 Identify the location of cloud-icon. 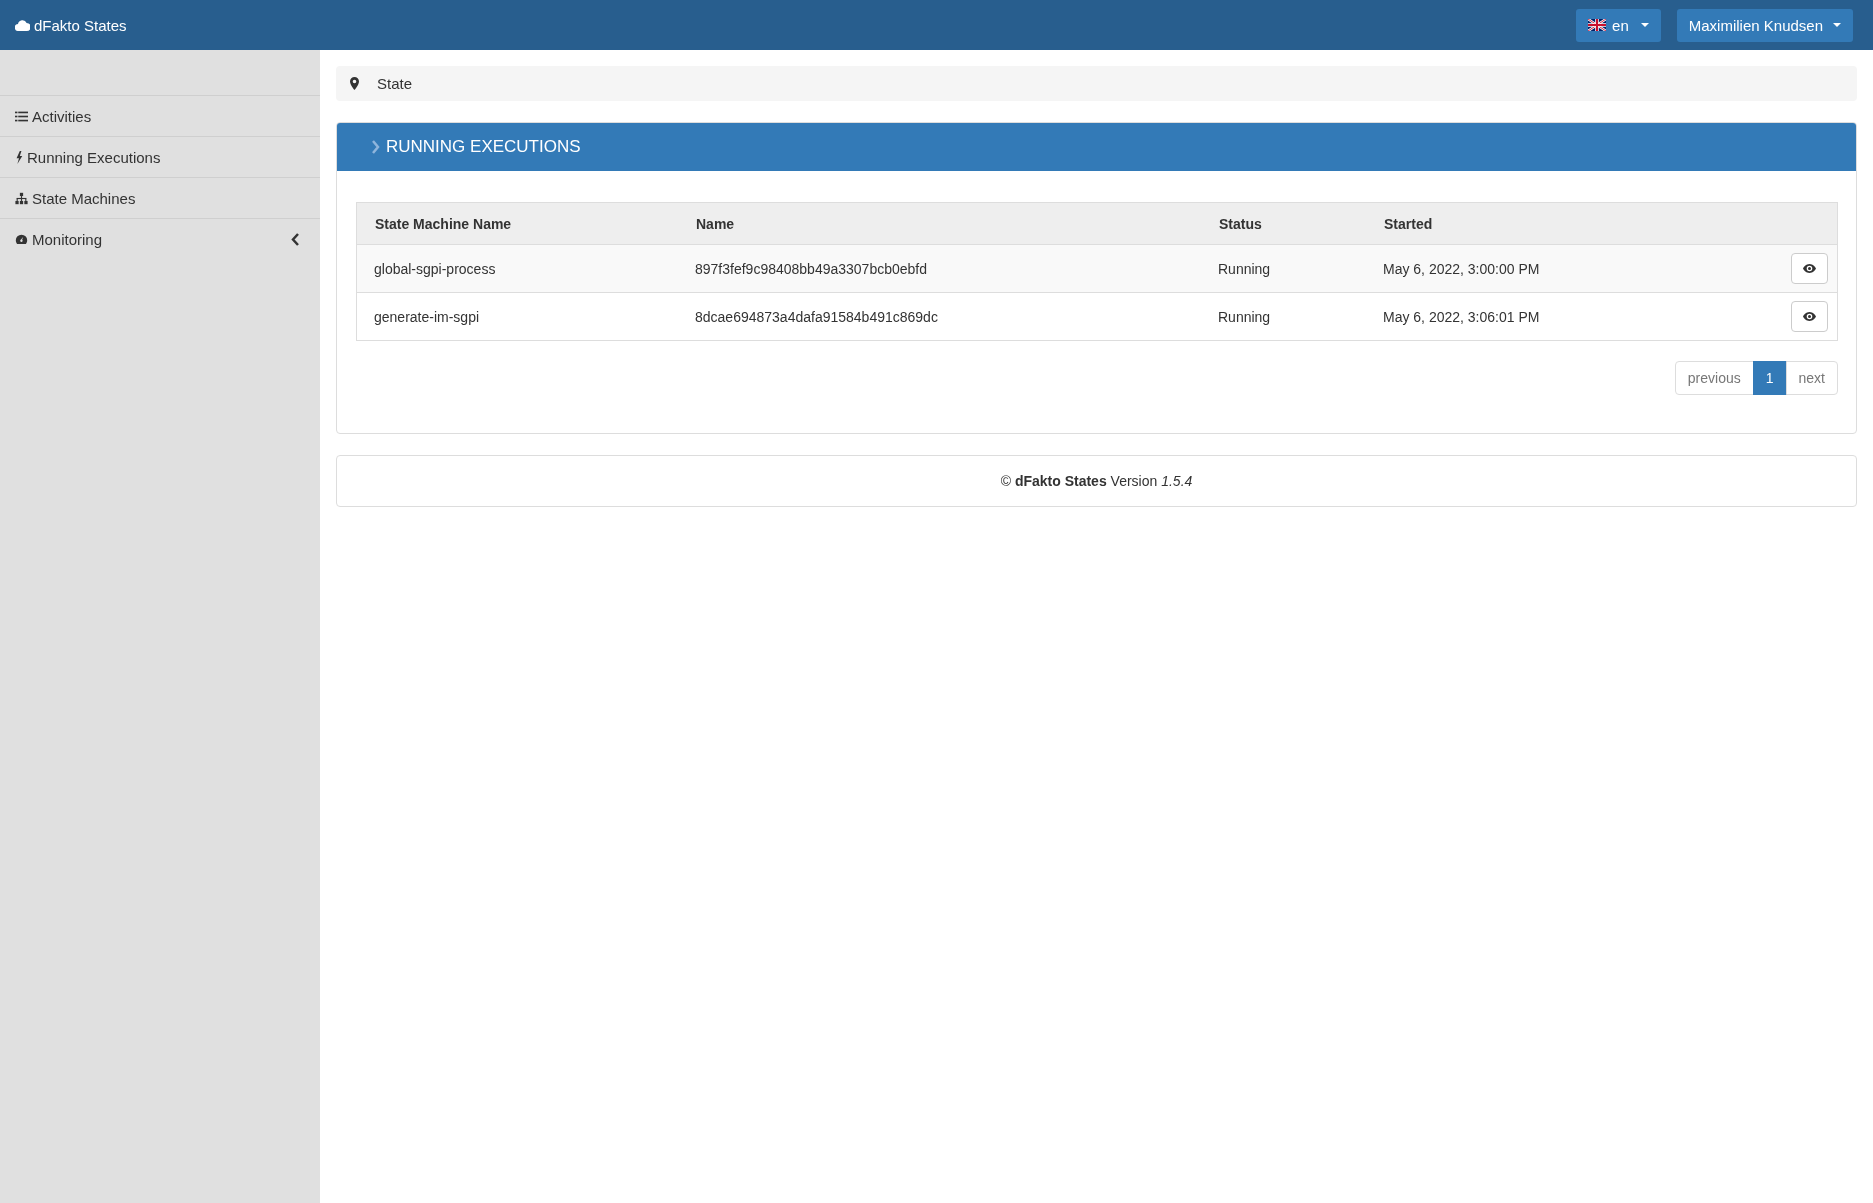
(22, 25).